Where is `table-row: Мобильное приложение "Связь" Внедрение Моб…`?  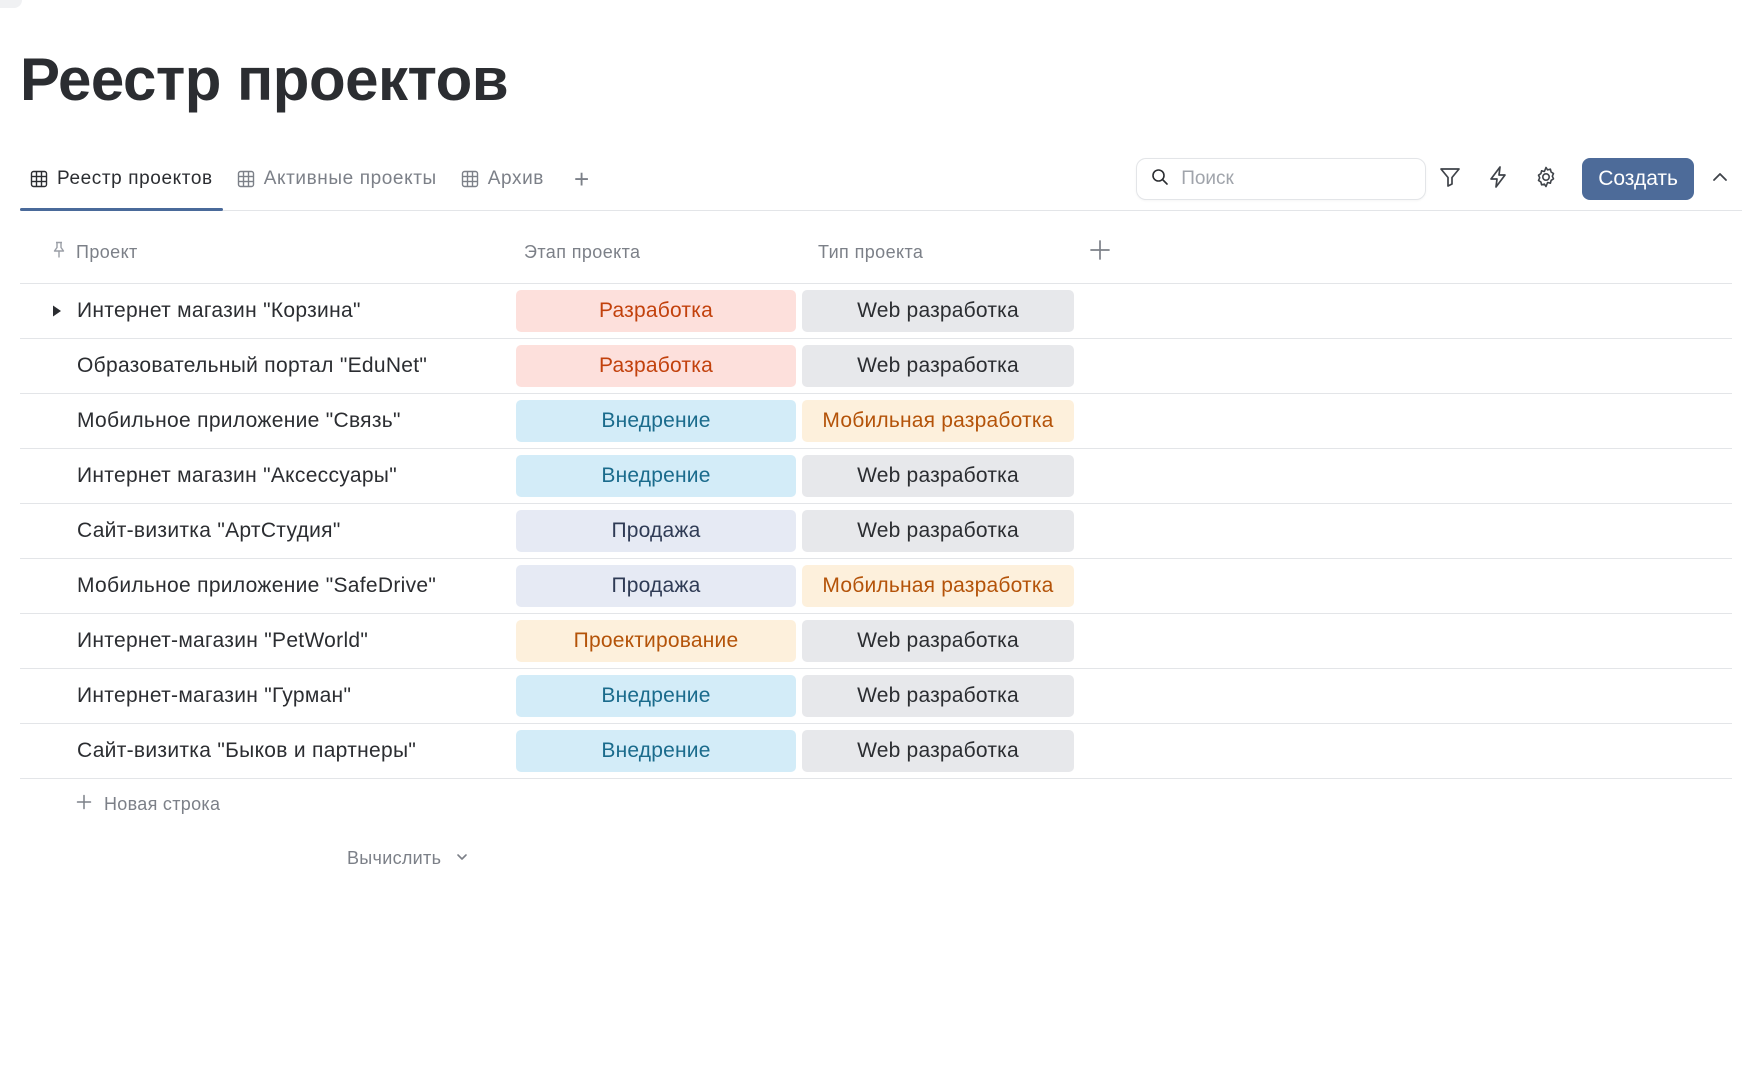 table-row: Мобильное приложение "Связь" Внедрение Моб… is located at coordinates (876, 421).